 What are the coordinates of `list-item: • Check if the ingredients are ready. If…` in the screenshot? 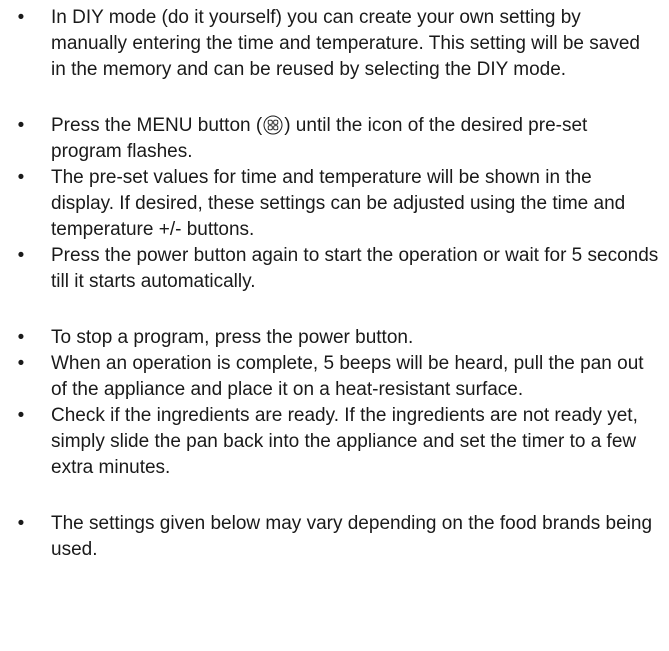 It's located at (336, 442).